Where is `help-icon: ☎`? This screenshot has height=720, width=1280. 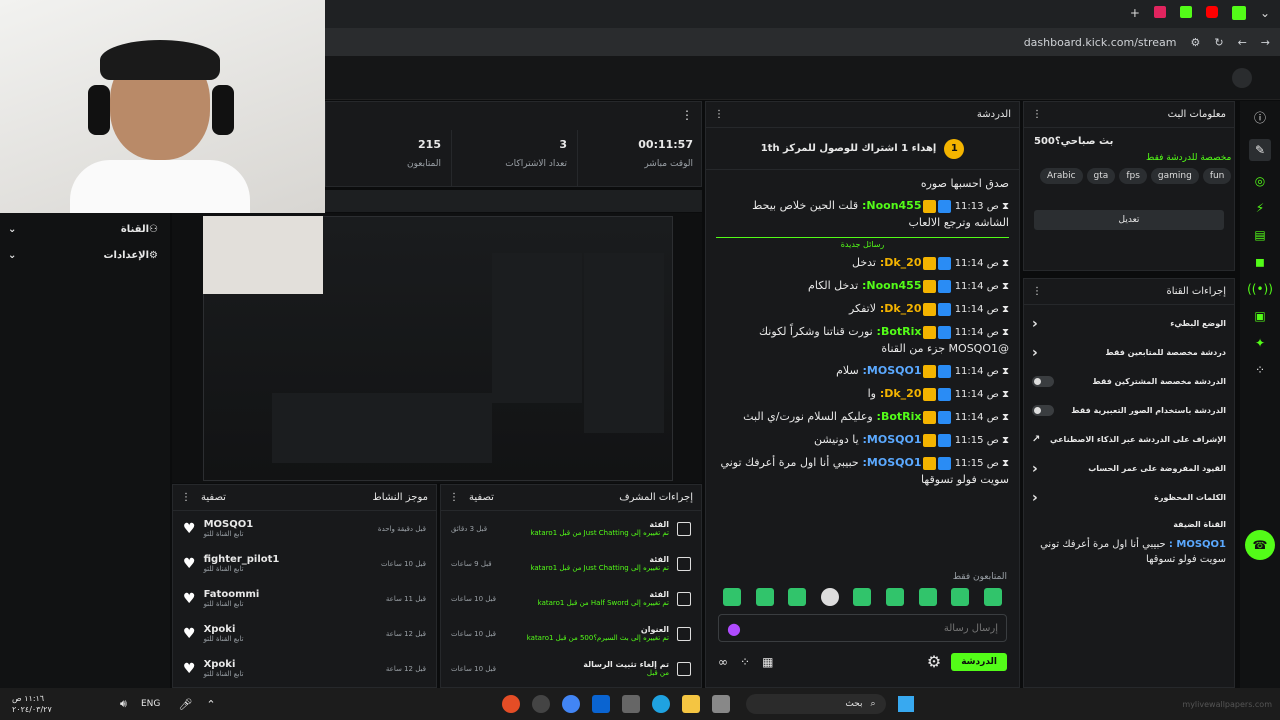
help-icon: ☎ is located at coordinates (1260, 545).